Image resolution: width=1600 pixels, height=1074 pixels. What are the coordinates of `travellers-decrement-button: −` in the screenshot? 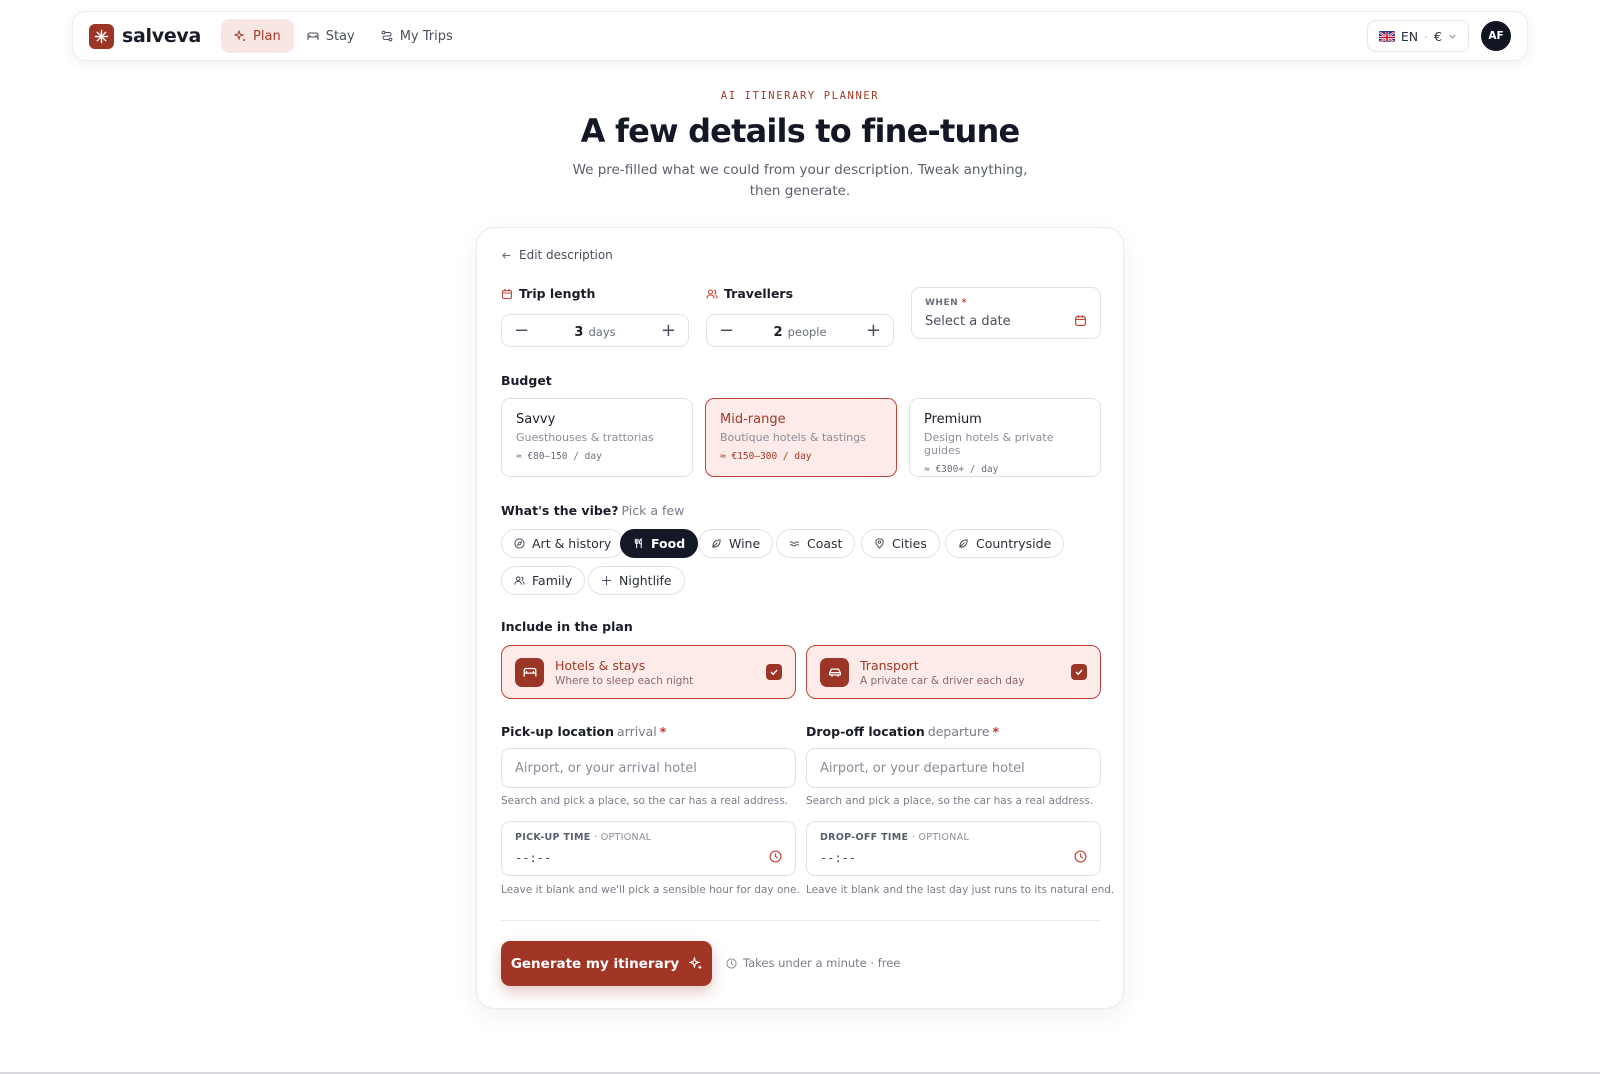 It's located at (726, 330).